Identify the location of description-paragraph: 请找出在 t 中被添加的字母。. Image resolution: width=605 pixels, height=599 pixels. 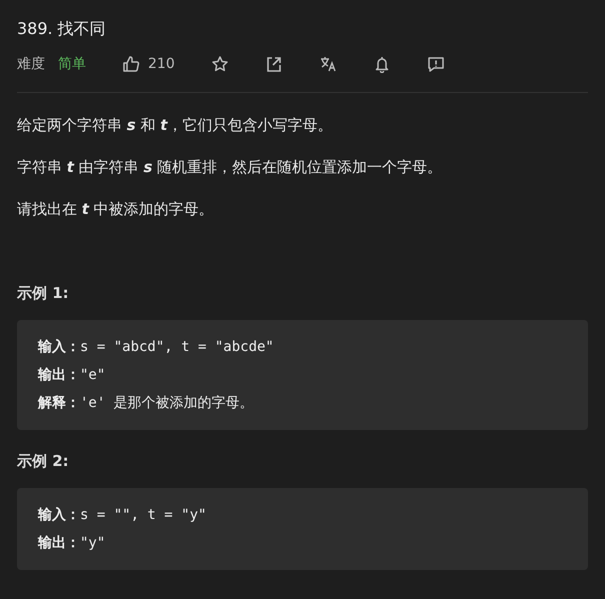
(116, 209).